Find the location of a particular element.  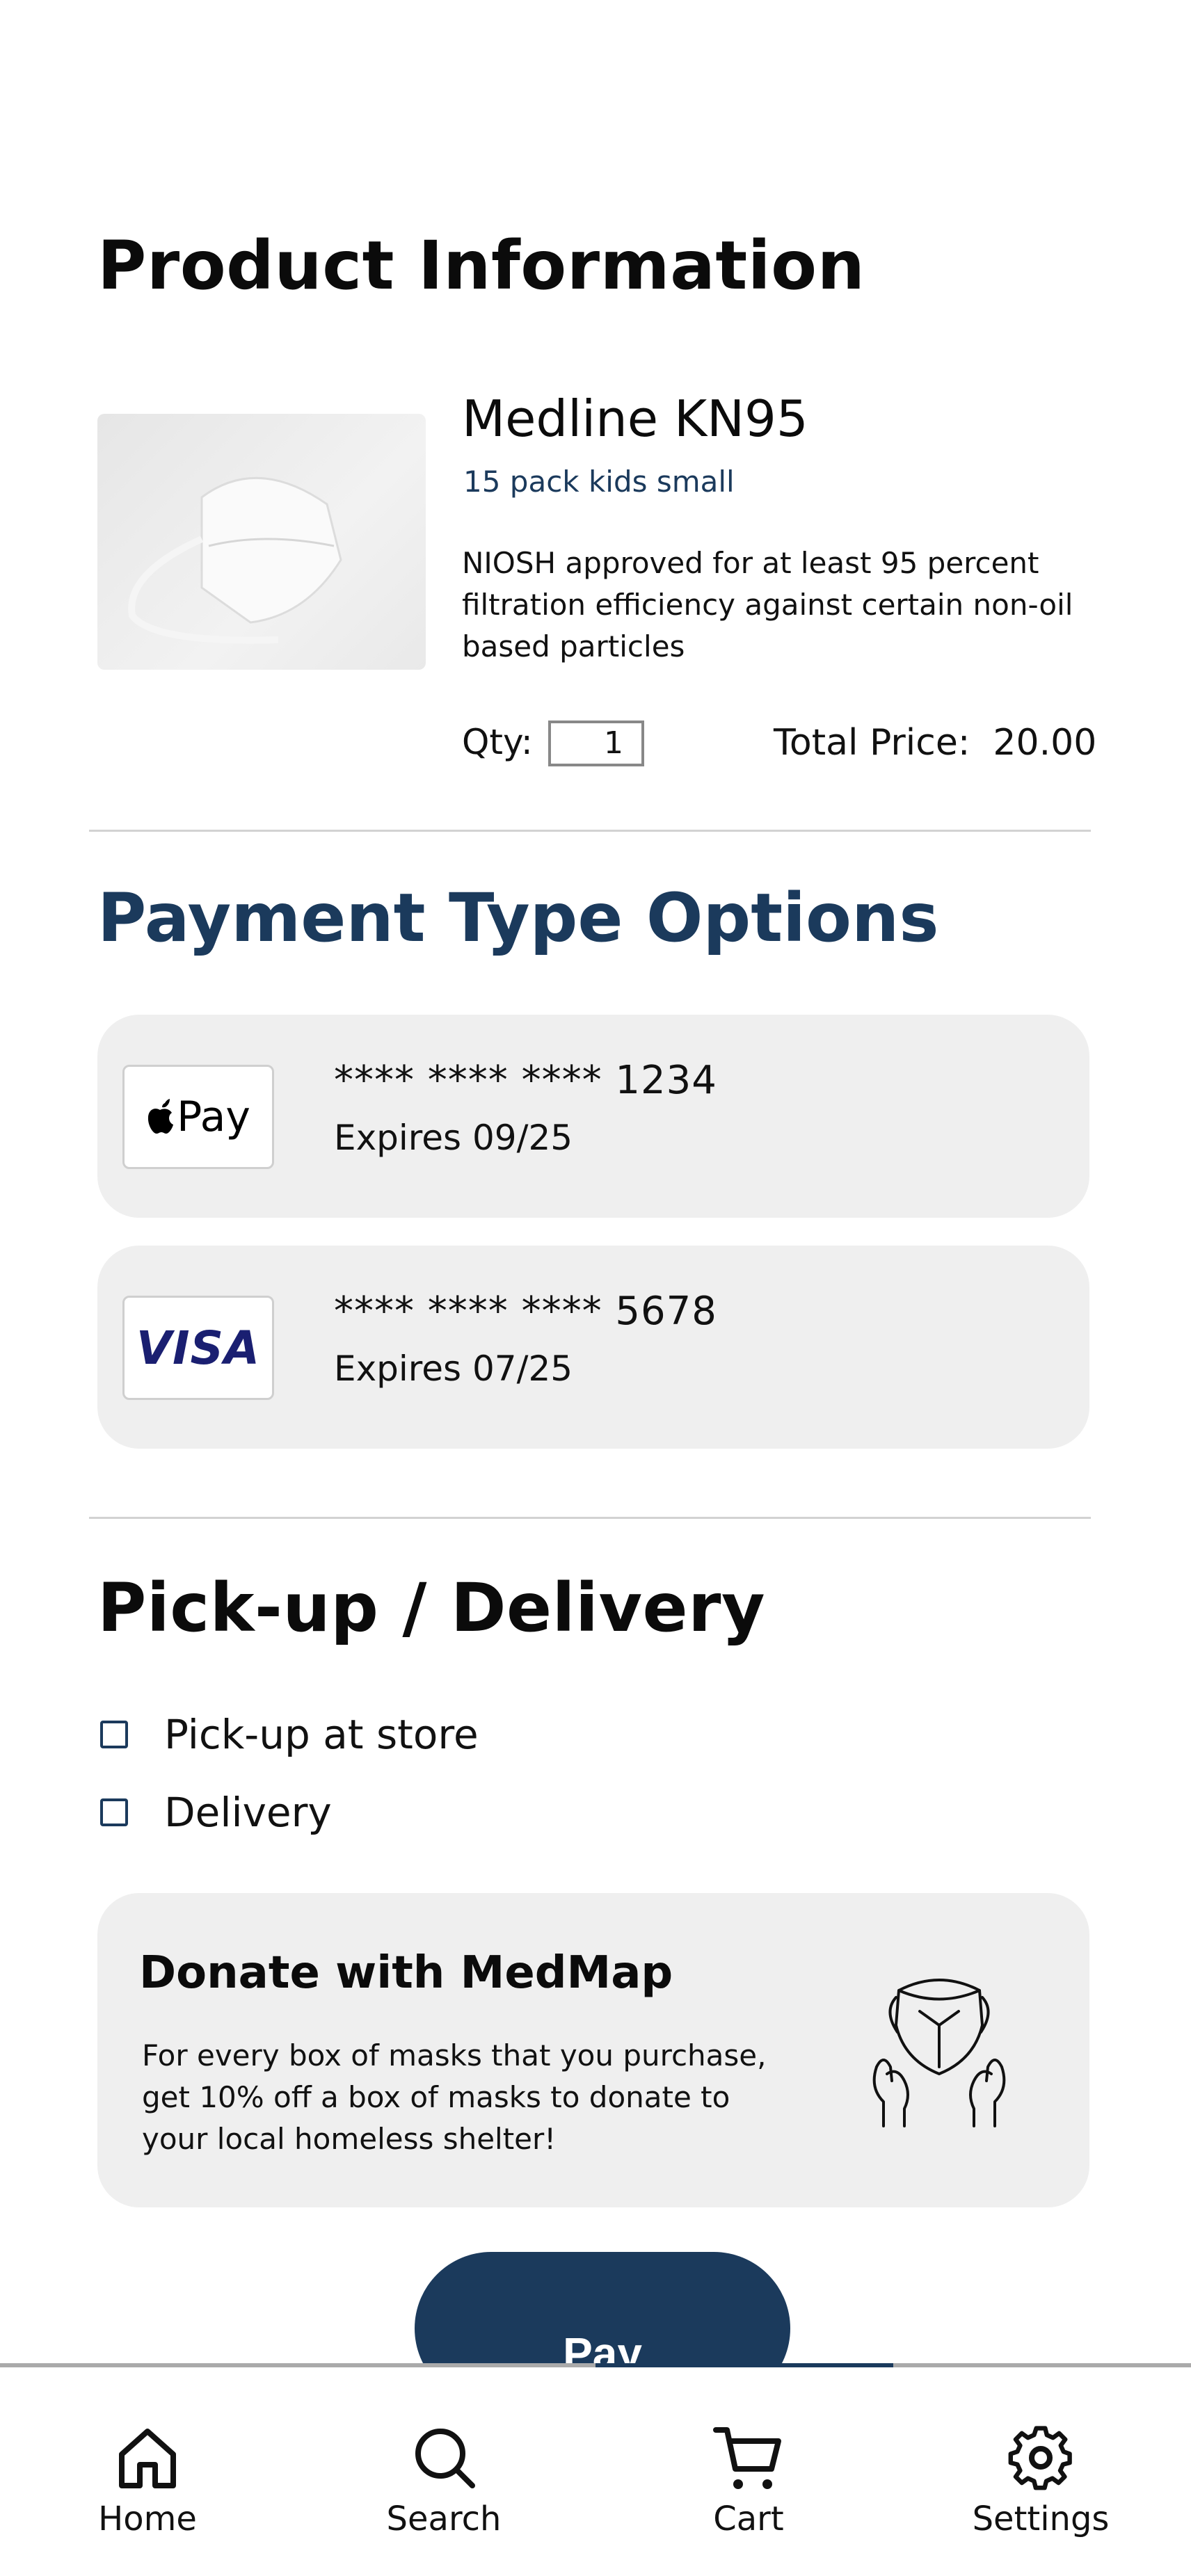

delivery-label: Delivery is located at coordinates (248, 1813).